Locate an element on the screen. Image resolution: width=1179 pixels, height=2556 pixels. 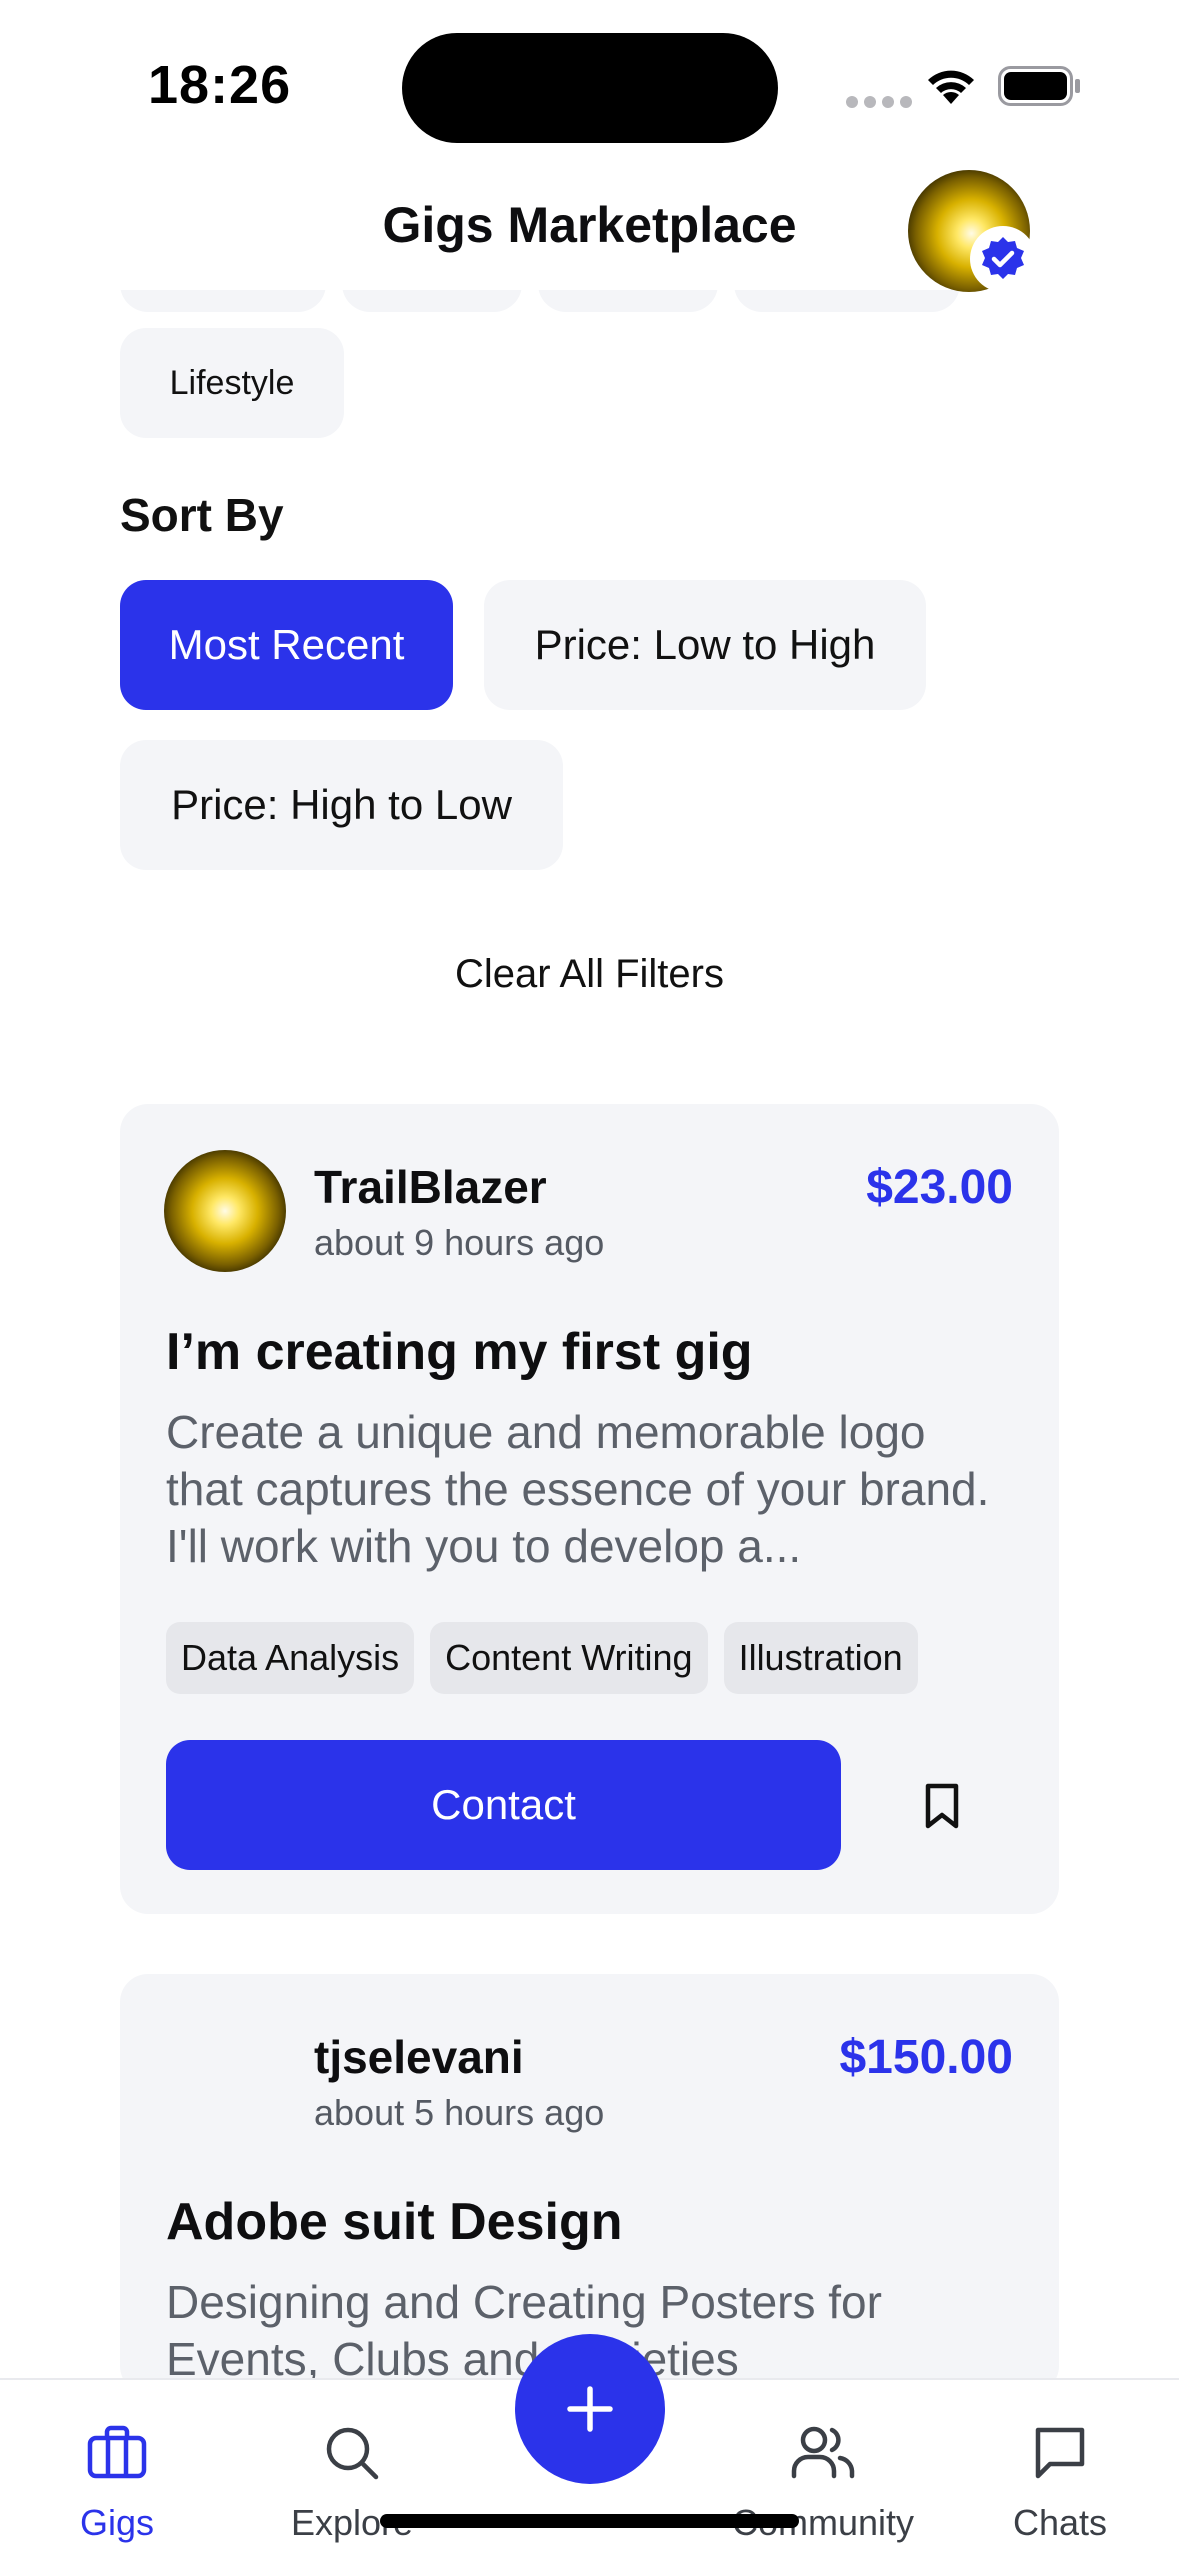
briefcase-icon is located at coordinates (117, 2452).